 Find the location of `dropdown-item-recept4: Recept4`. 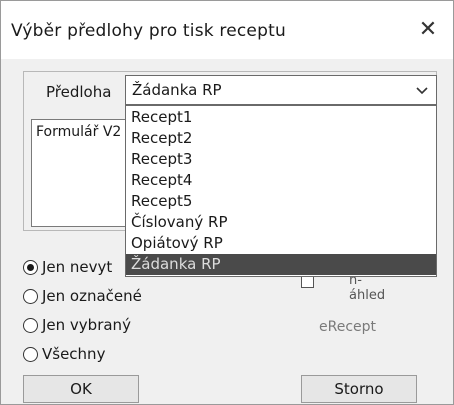

dropdown-item-recept4: Recept4 is located at coordinates (281, 180).